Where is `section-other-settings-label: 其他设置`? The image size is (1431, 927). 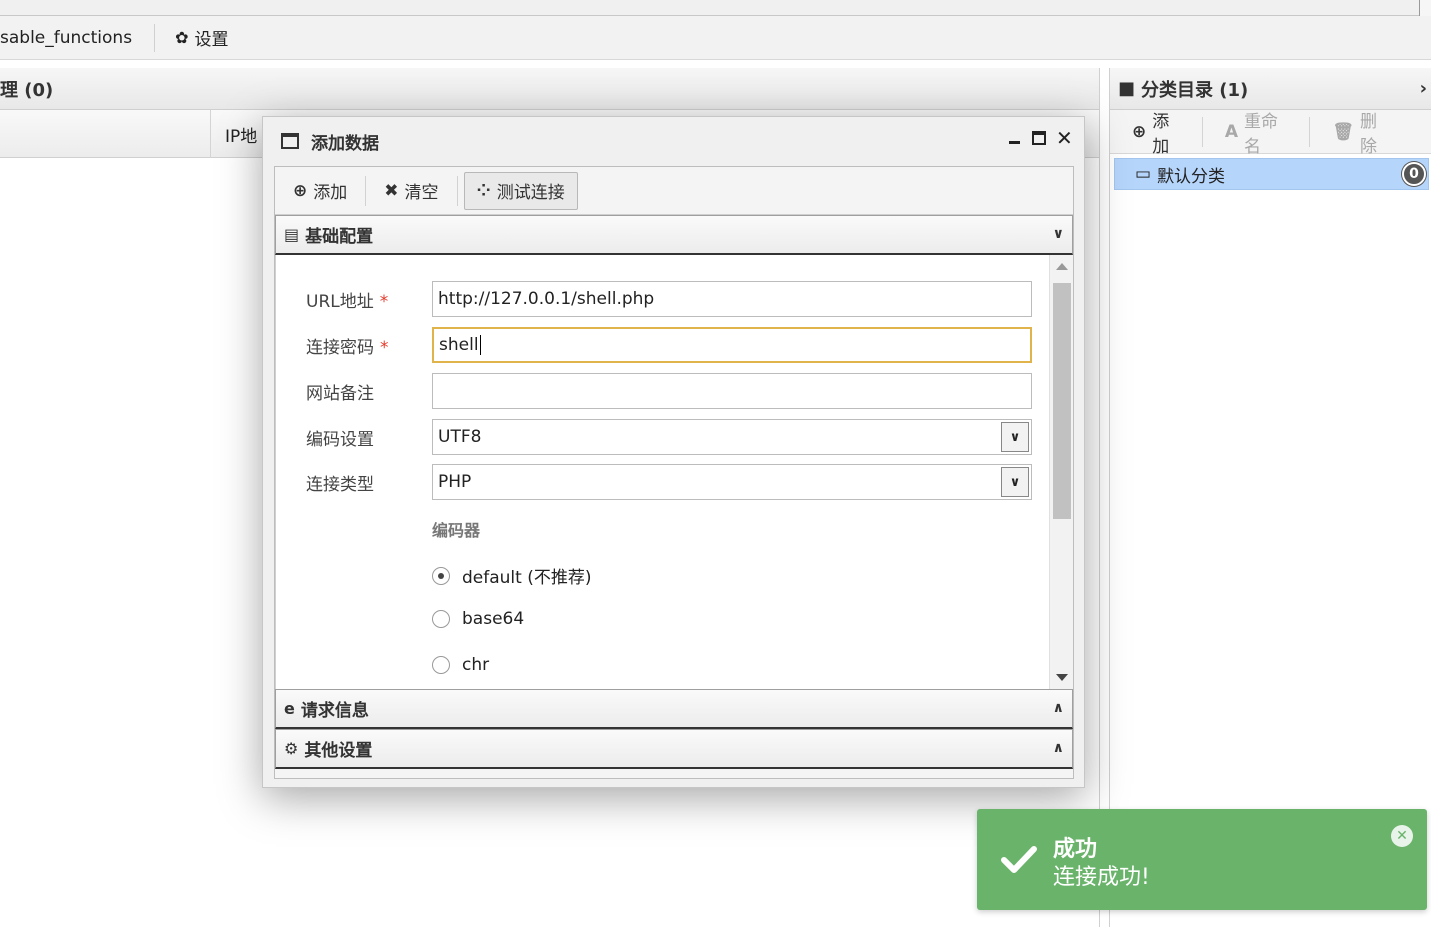
section-other-settings-label: 其他设置 is located at coordinates (338, 751).